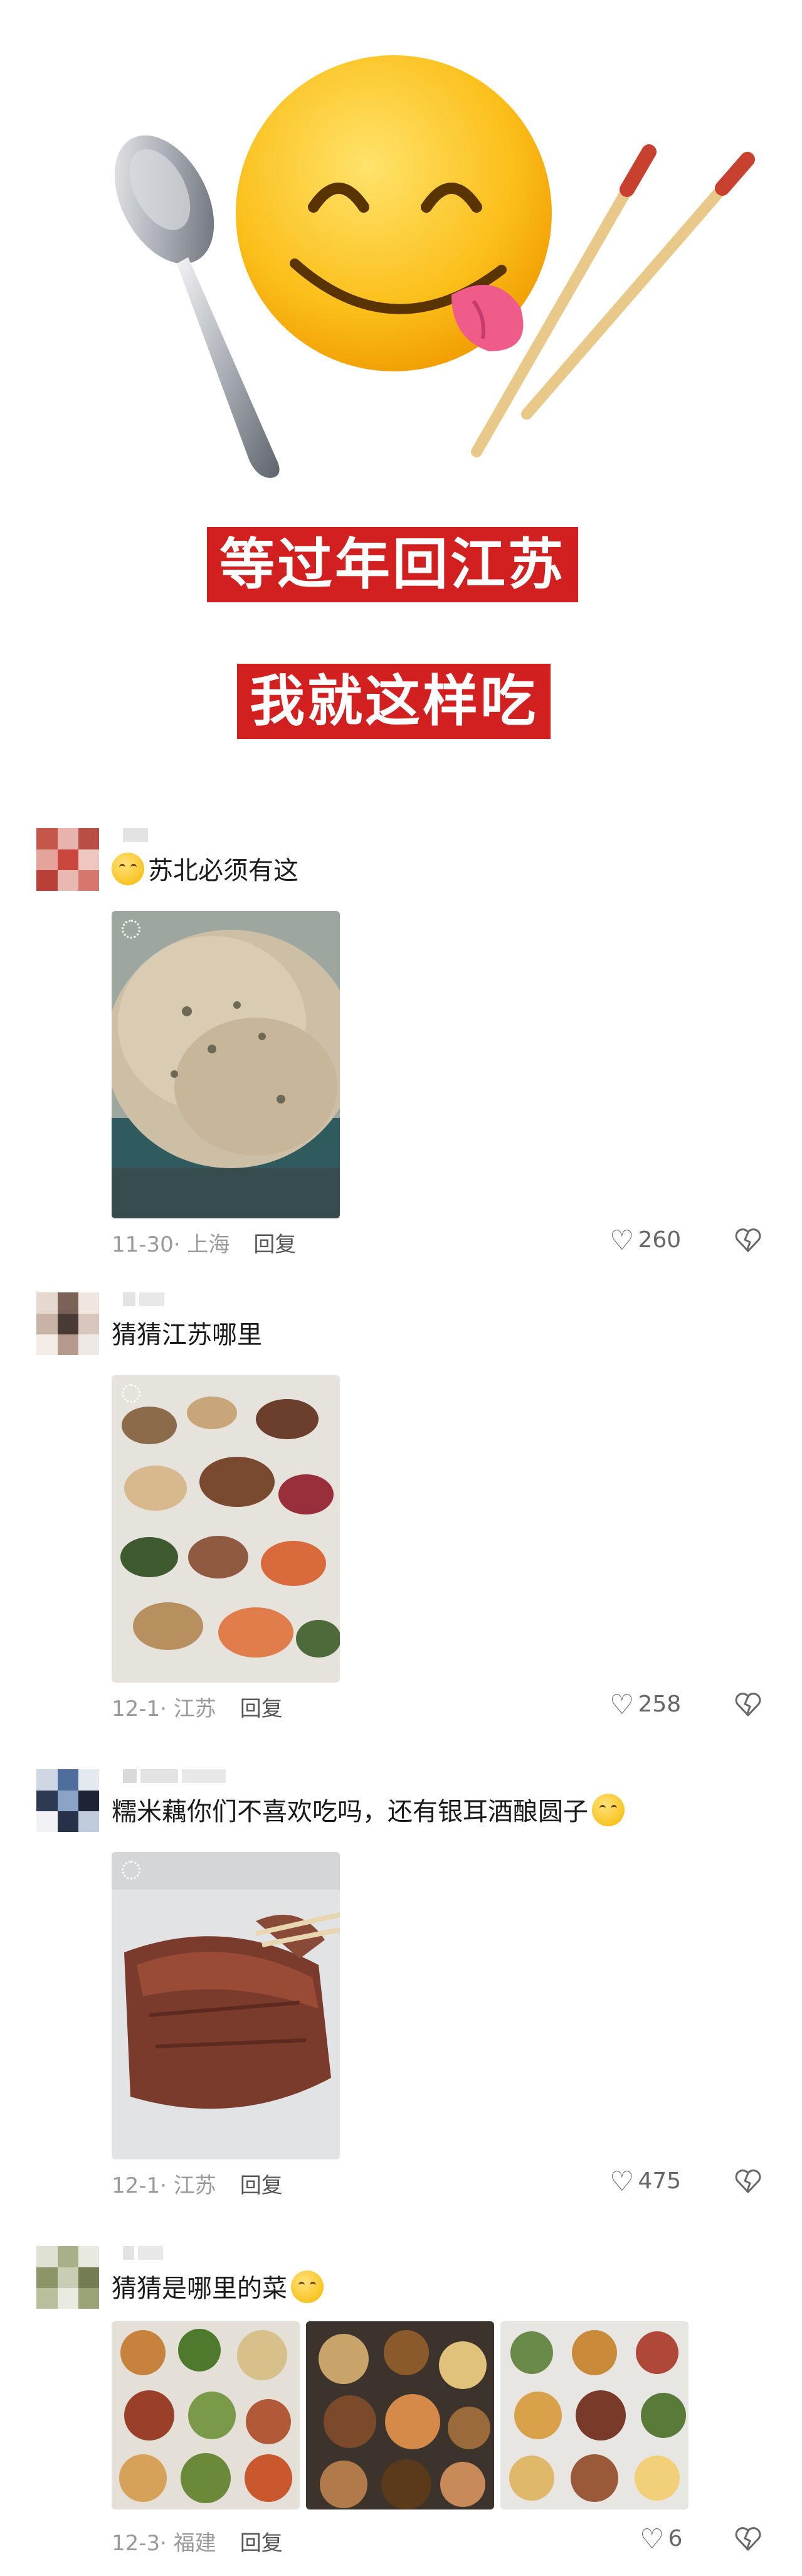  Describe the element at coordinates (204, 1244) in the screenshot. I see `comment-meta: 11-30· 上海 回复` at that location.